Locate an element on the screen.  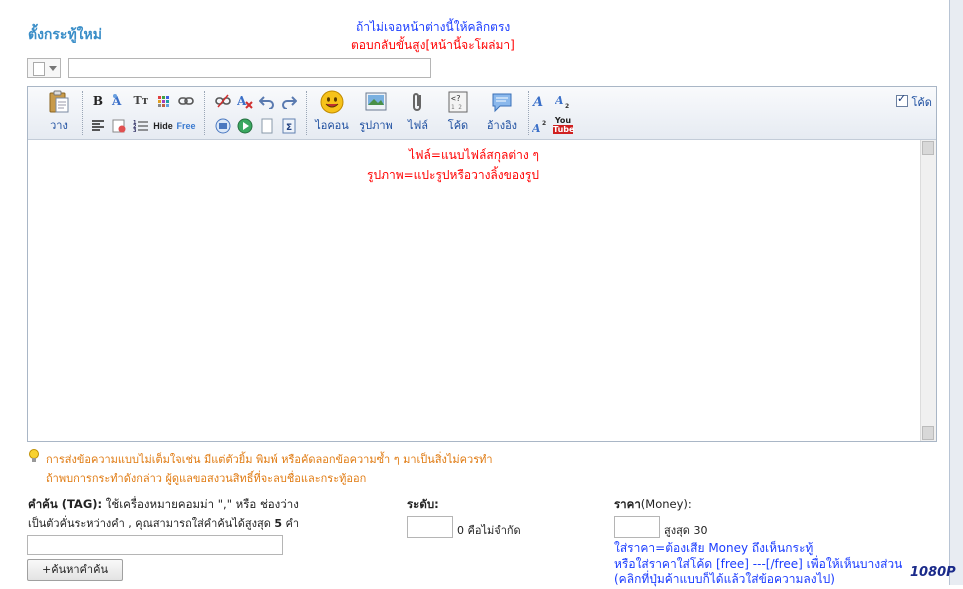
document-icon is located at coordinates (39, 69).